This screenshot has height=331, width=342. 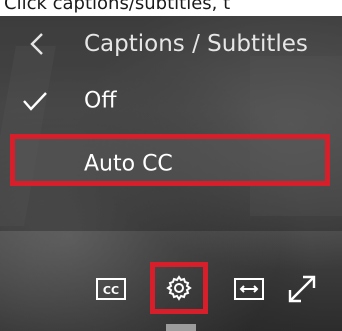 I want to click on cc-label: CC, so click(x=111, y=290).